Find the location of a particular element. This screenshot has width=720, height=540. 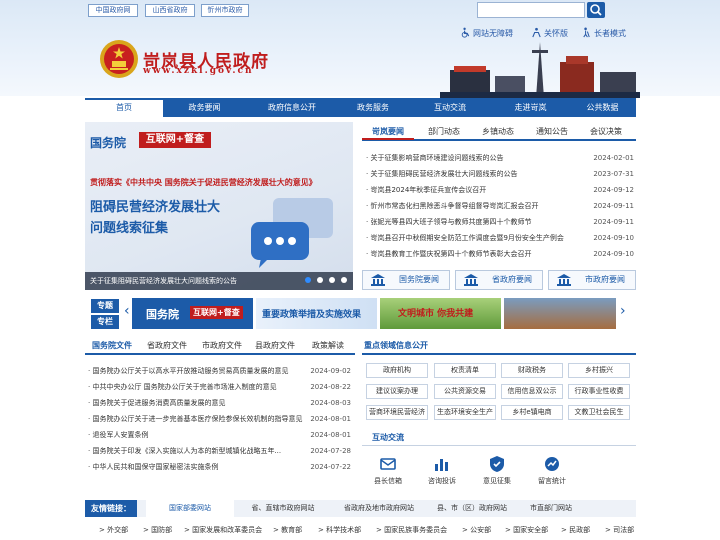

city-skyline-image is located at coordinates (540, 70).